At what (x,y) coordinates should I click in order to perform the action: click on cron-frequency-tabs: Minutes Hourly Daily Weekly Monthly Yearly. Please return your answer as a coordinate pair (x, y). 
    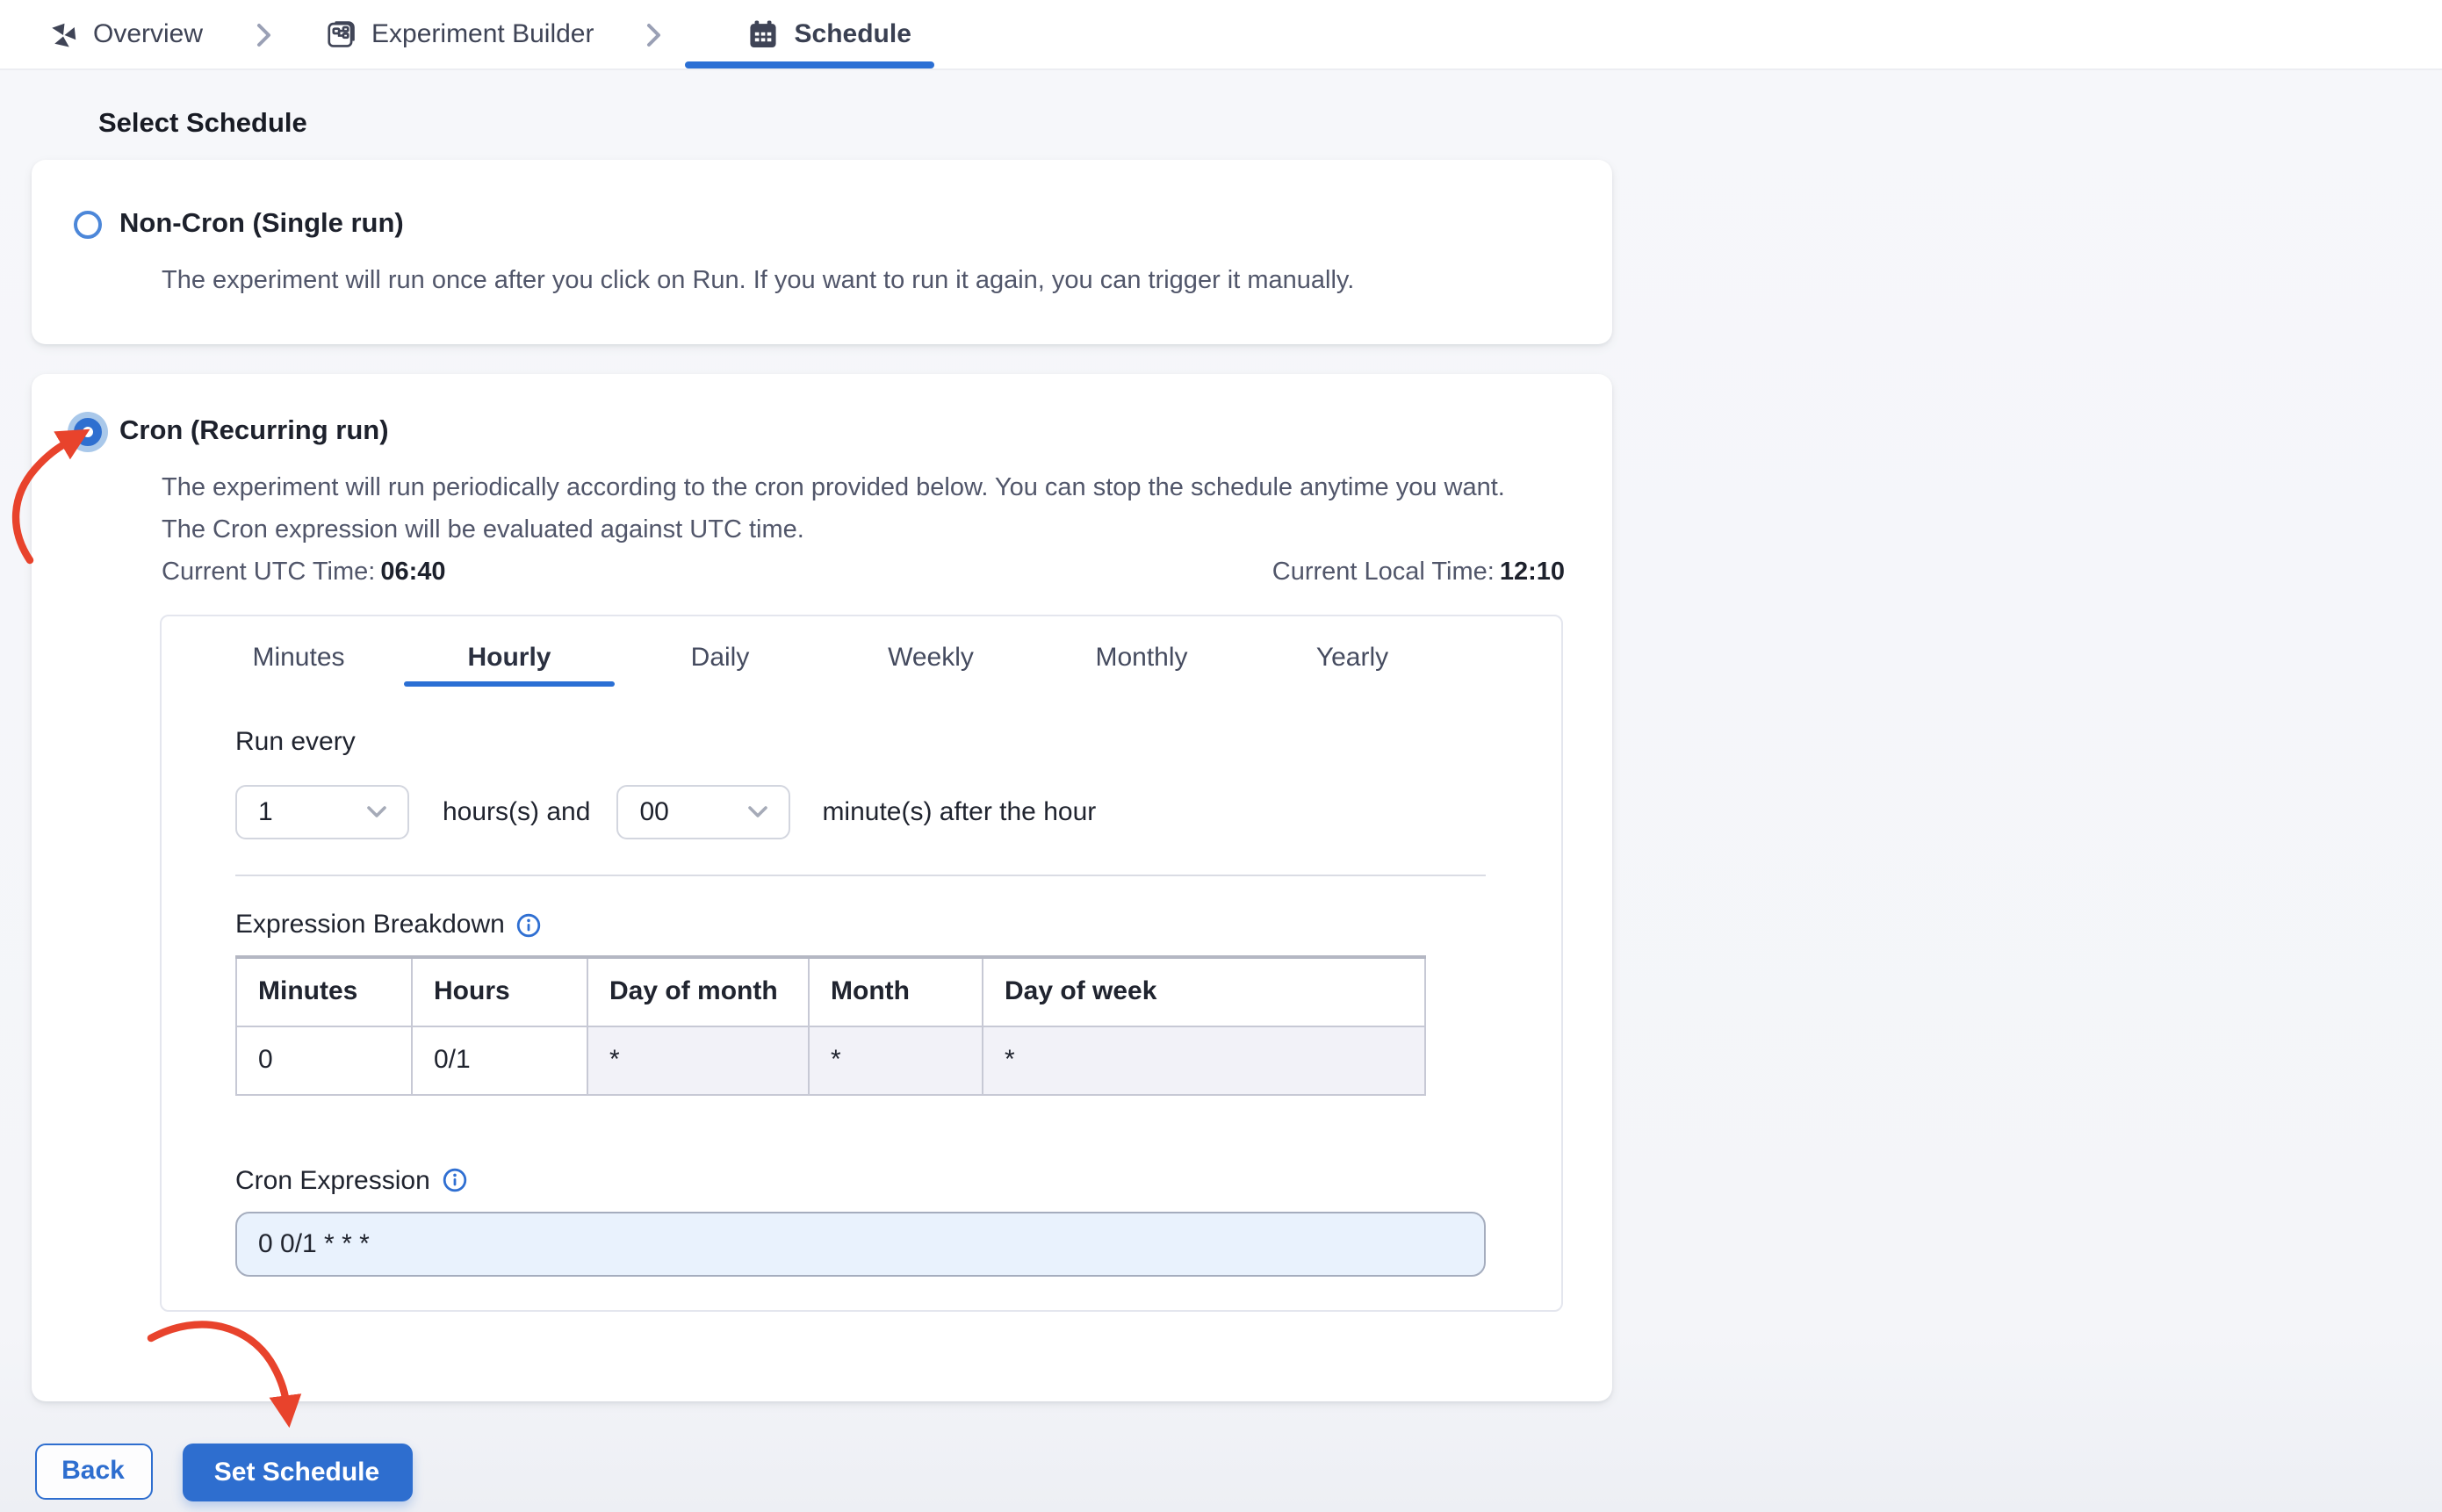
    Looking at the image, I should click on (860, 651).